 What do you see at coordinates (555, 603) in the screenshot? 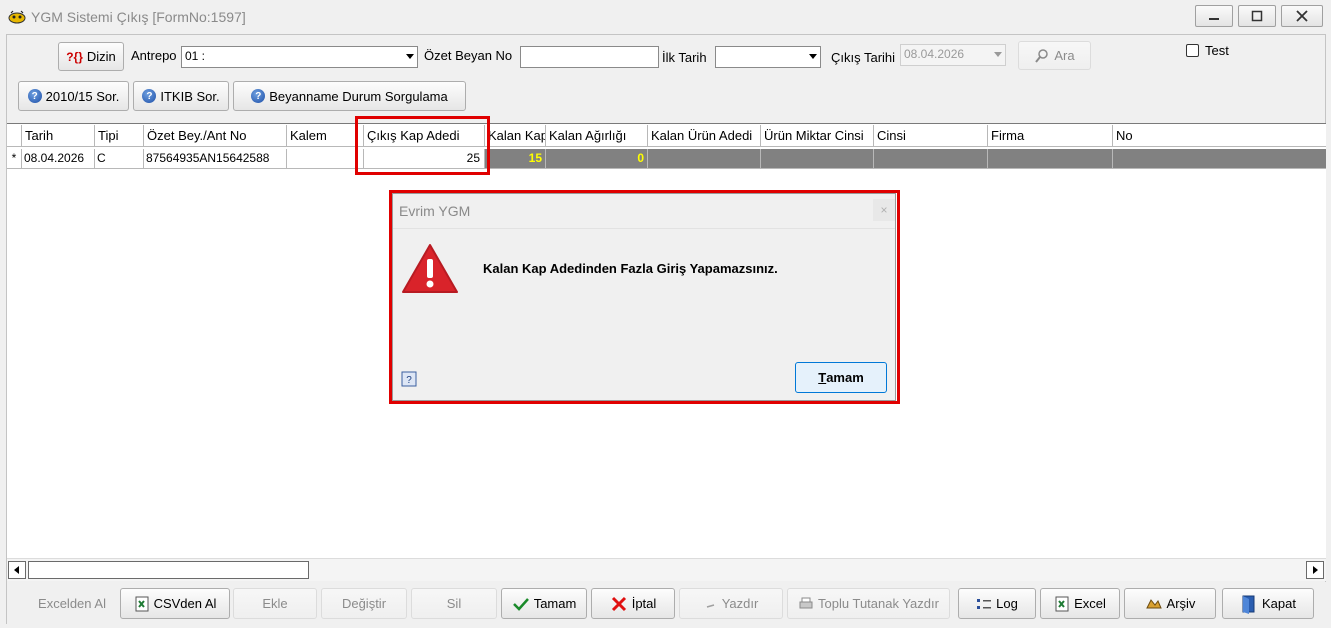
I see `tamam-label: Tamam` at bounding box center [555, 603].